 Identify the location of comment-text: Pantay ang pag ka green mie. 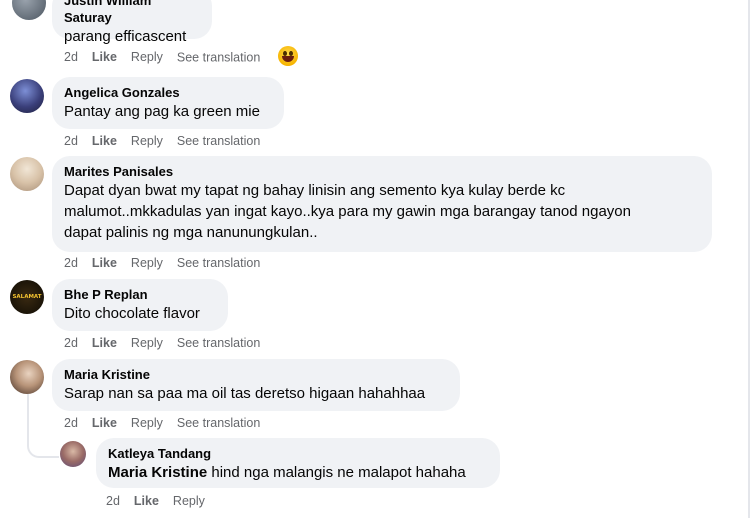
(162, 111).